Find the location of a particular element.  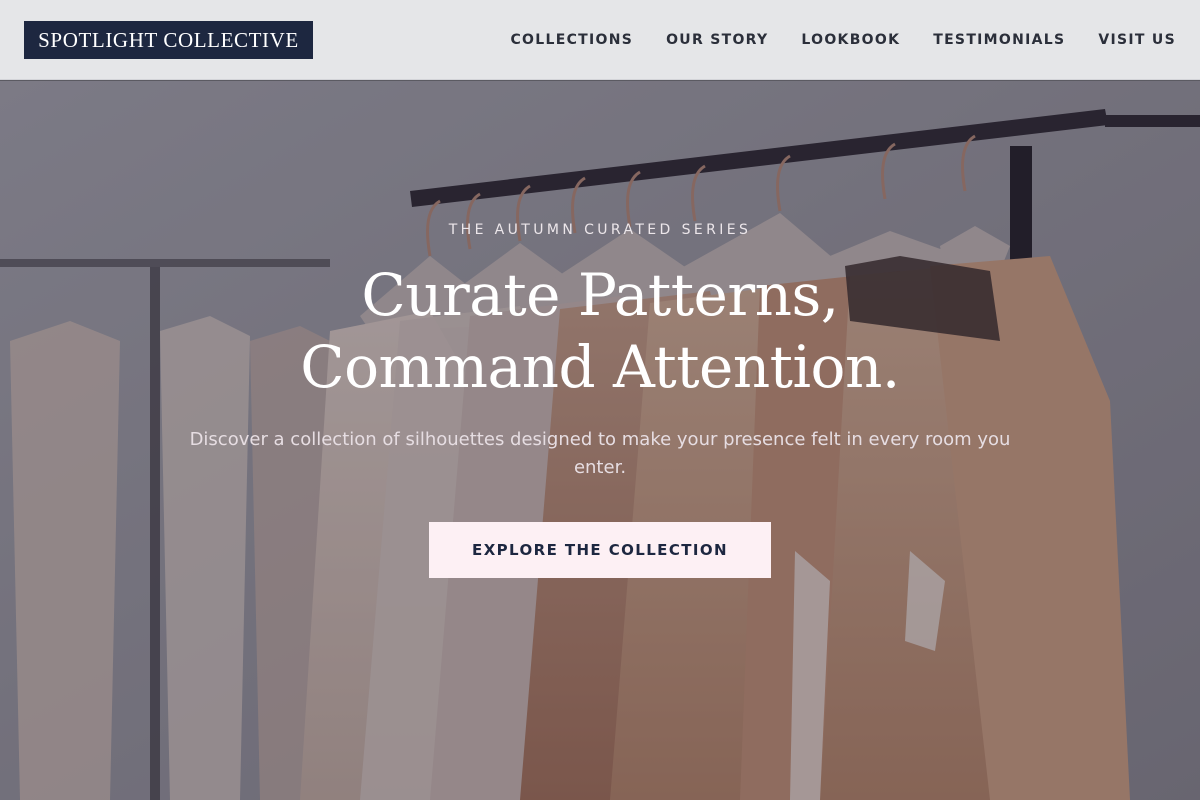

nav-link-lookbook: LOOKBOOK is located at coordinates (850, 40).